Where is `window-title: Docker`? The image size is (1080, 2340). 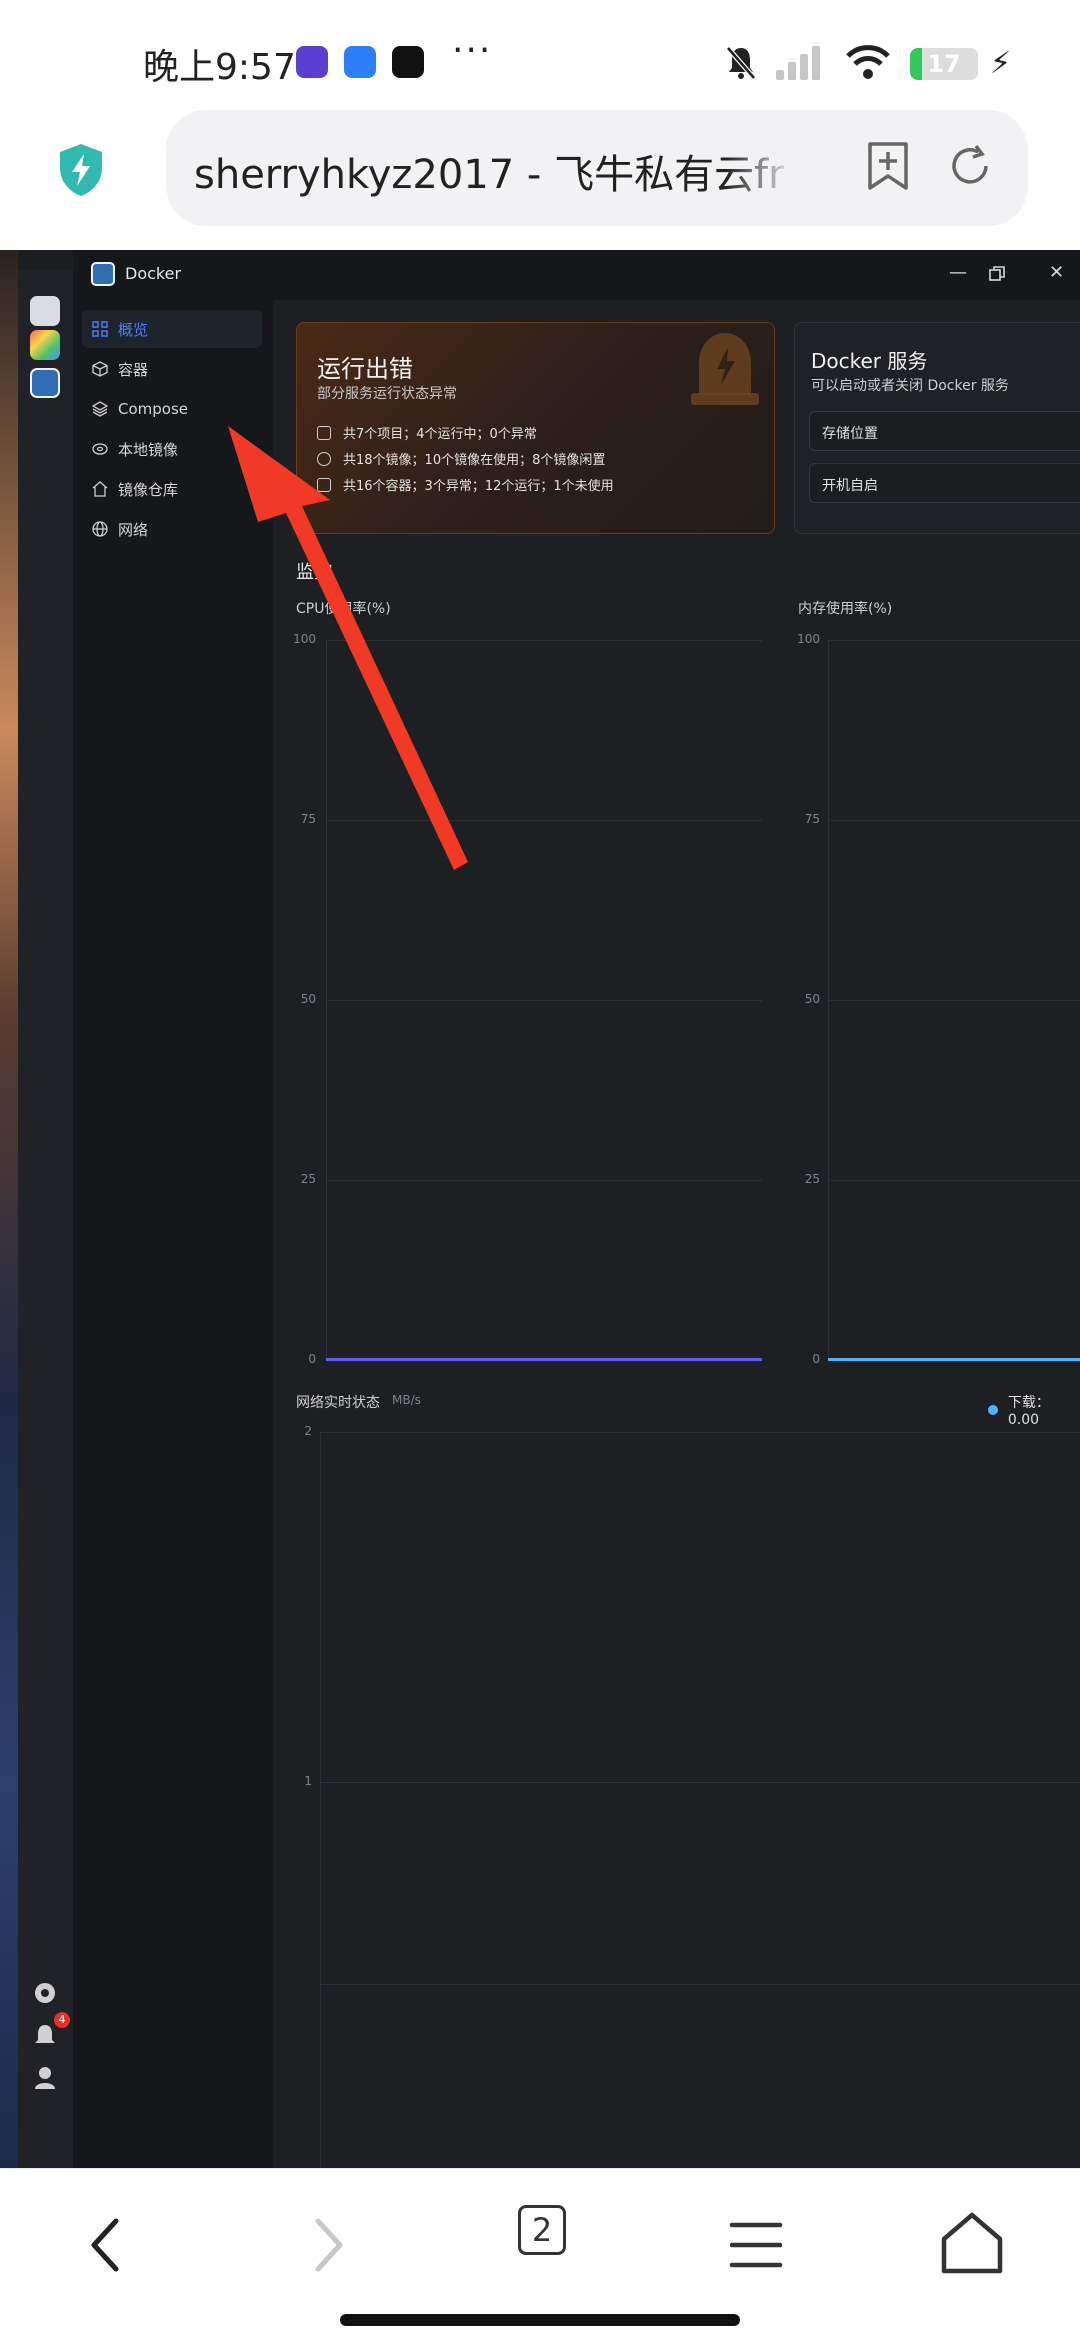 window-title: Docker is located at coordinates (153, 273).